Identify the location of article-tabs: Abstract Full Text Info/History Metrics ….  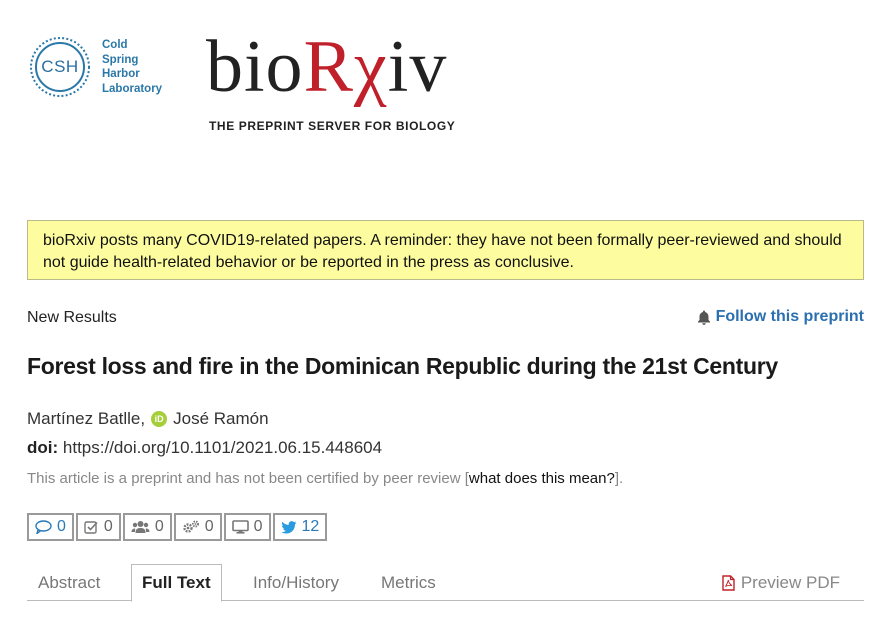
(445, 583).